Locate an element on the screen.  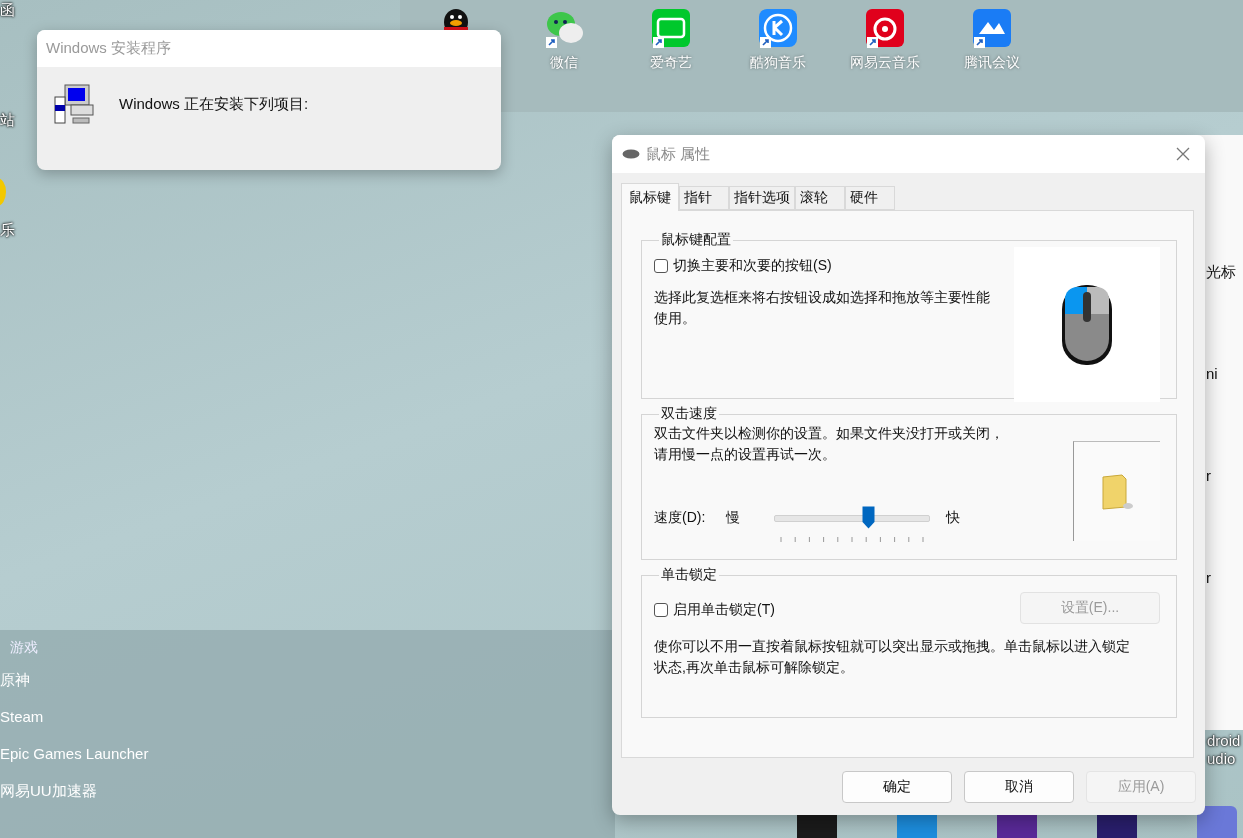
window-text: 光标 is located at coordinates (1221, 272).